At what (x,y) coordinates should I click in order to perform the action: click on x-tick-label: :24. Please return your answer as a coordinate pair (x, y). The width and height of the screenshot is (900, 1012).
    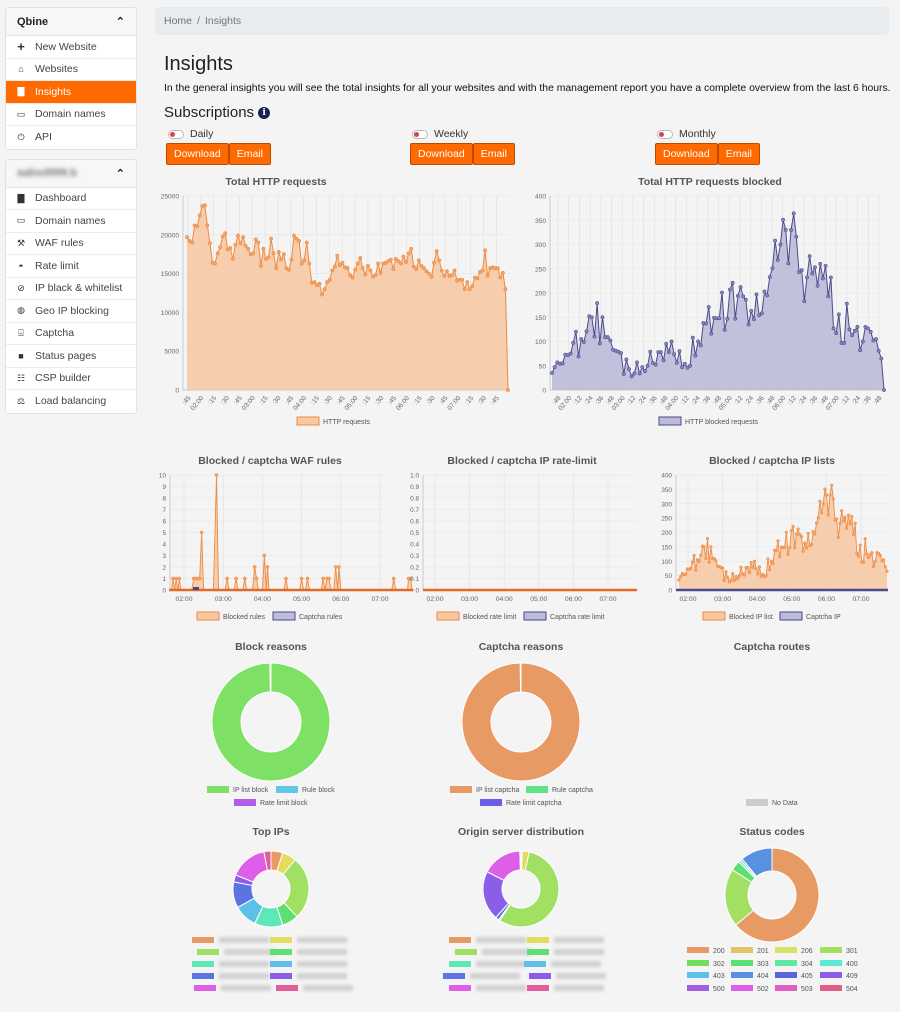
    Looking at the image, I should click on (856, 401).